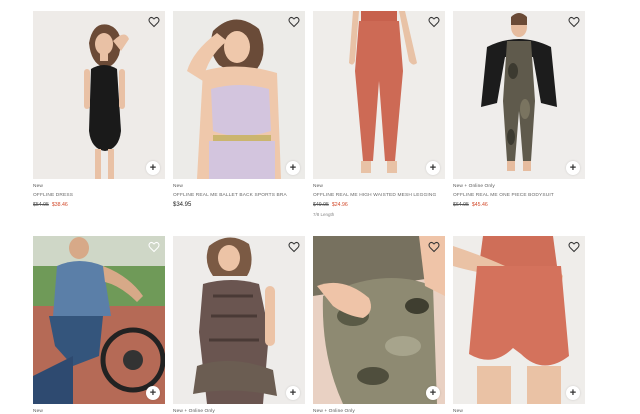 The width and height of the screenshot is (640, 414). I want to click on original-price: $54.95, so click(41, 205).